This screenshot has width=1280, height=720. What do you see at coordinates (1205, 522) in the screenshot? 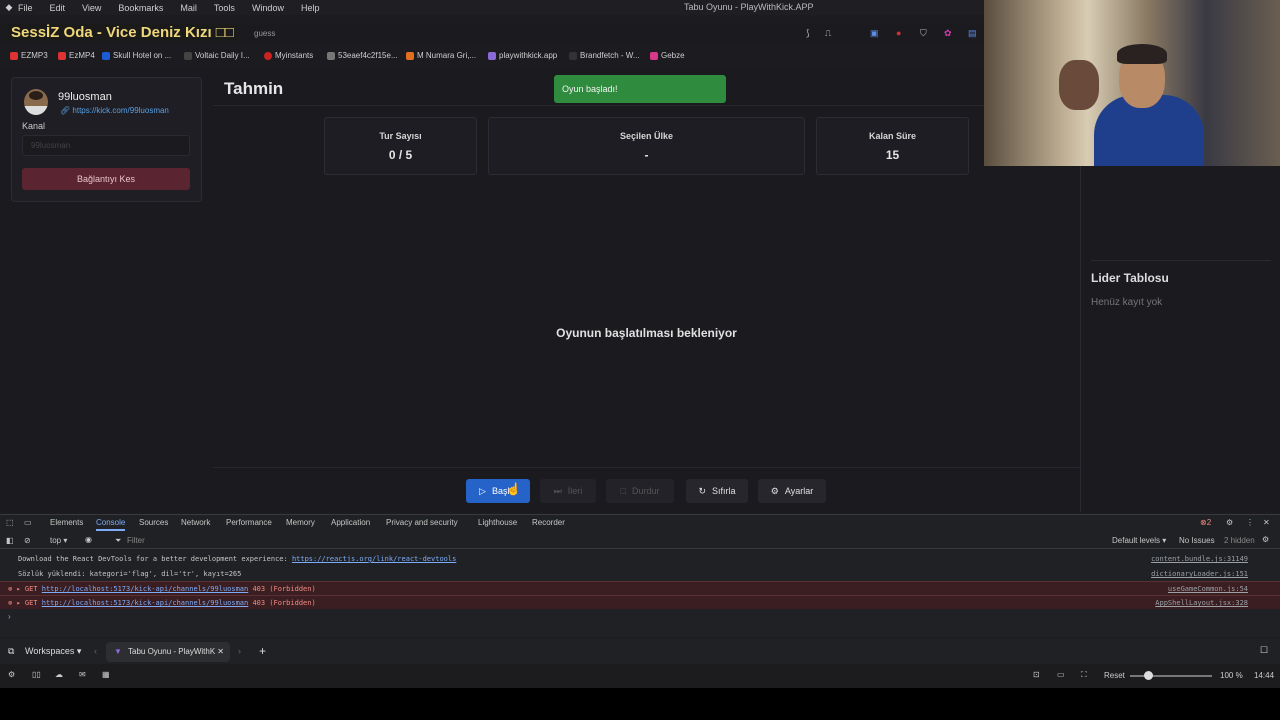
I see `error-count-badge: ⊗2` at bounding box center [1205, 522].